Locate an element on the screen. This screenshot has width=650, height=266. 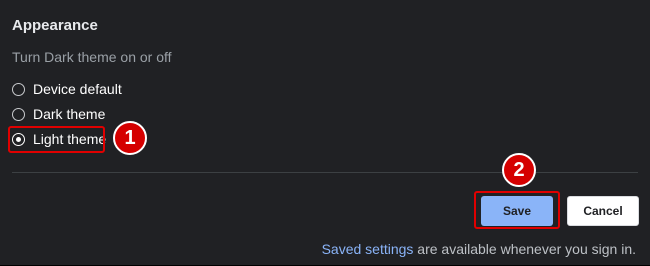
saved-settings-link: Saved settings is located at coordinates (368, 249).